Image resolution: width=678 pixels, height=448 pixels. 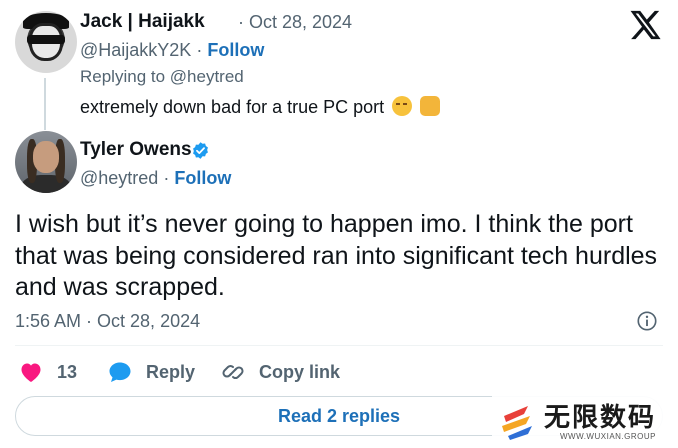 I want to click on replying-to-mention: @heytred, so click(x=207, y=76).